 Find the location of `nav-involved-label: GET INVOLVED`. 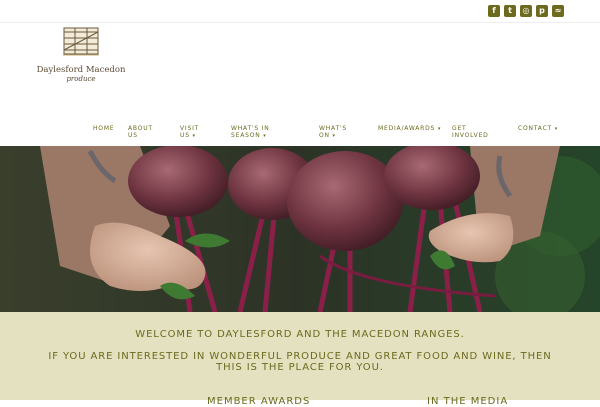

nav-involved-label: GET INVOLVED is located at coordinates (470, 132).